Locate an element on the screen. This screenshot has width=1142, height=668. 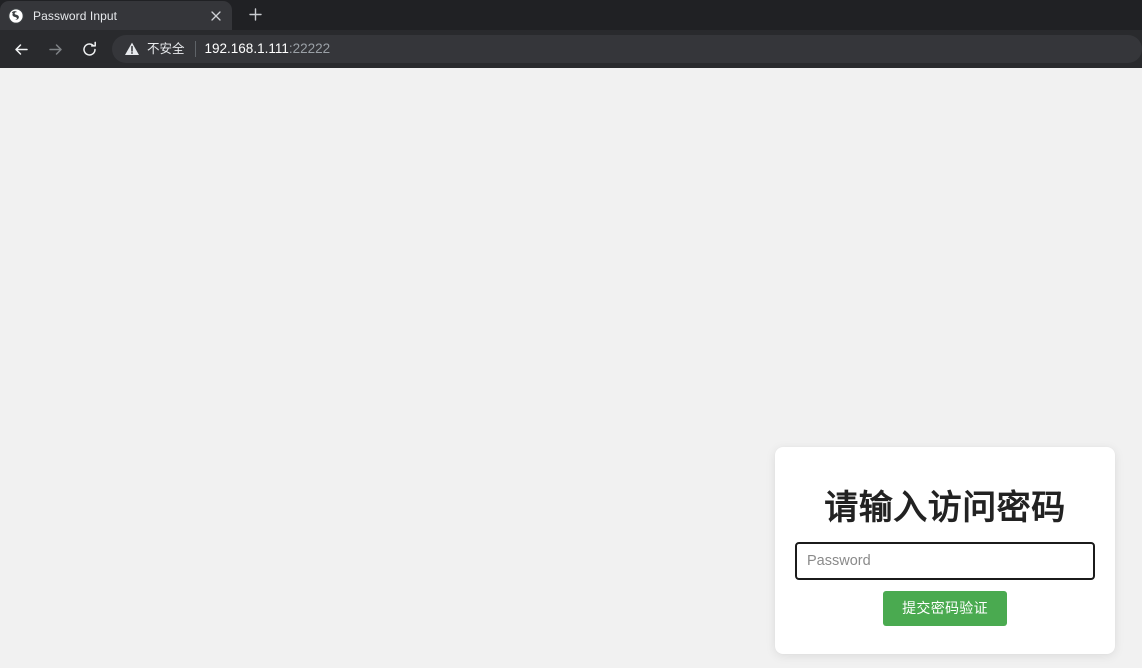
security-indicator: 不安全 is located at coordinates (154, 49).